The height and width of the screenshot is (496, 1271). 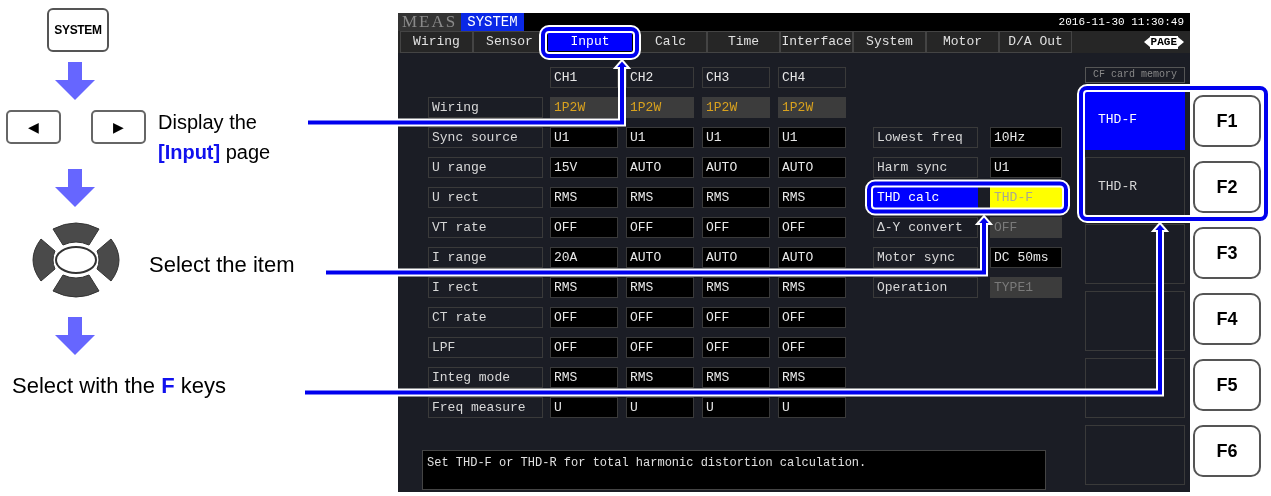 I want to click on page-indicator: PAGE, so click(x=1163, y=42).